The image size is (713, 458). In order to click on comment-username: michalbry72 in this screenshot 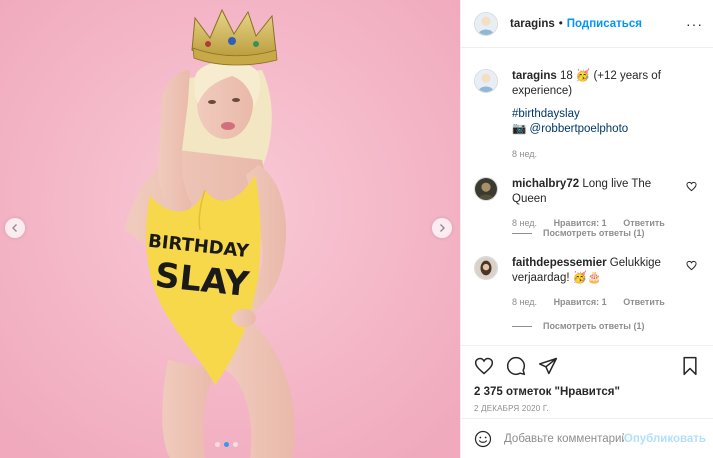, I will do `click(545, 184)`.